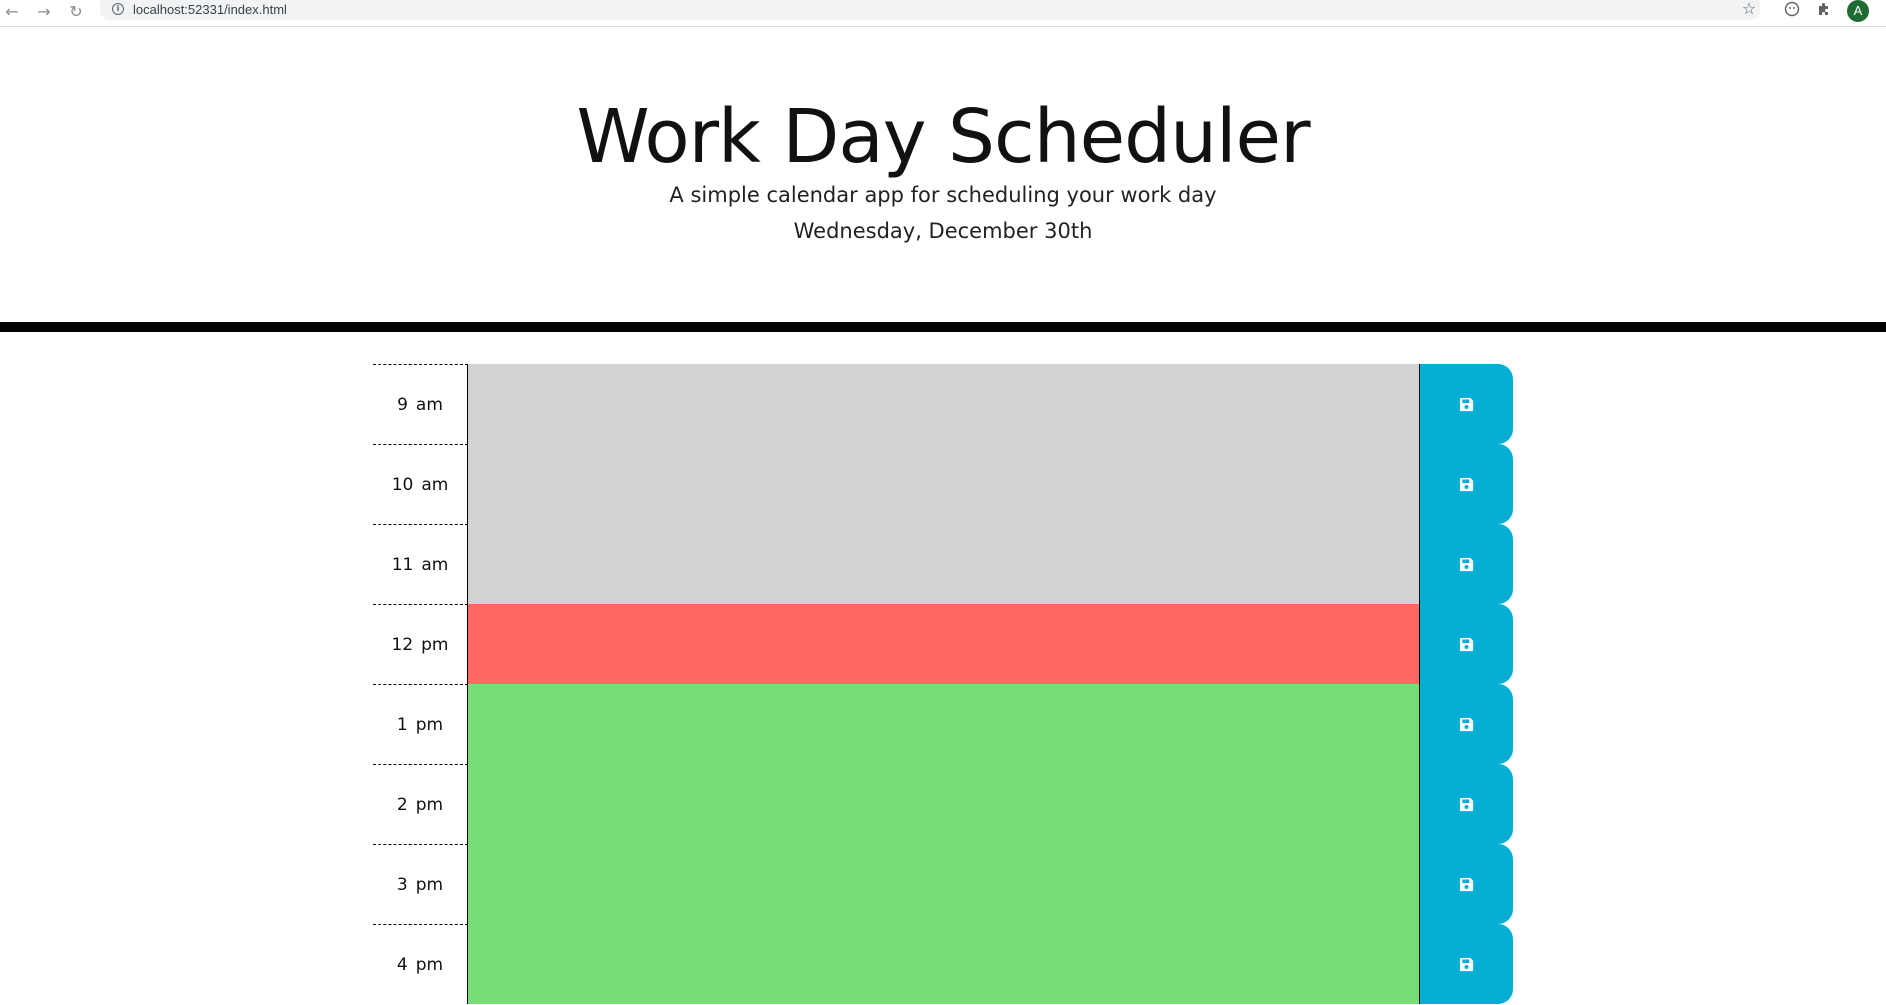 This screenshot has height=1005, width=1886. I want to click on timeblock-row: 9 am, so click(943, 404).